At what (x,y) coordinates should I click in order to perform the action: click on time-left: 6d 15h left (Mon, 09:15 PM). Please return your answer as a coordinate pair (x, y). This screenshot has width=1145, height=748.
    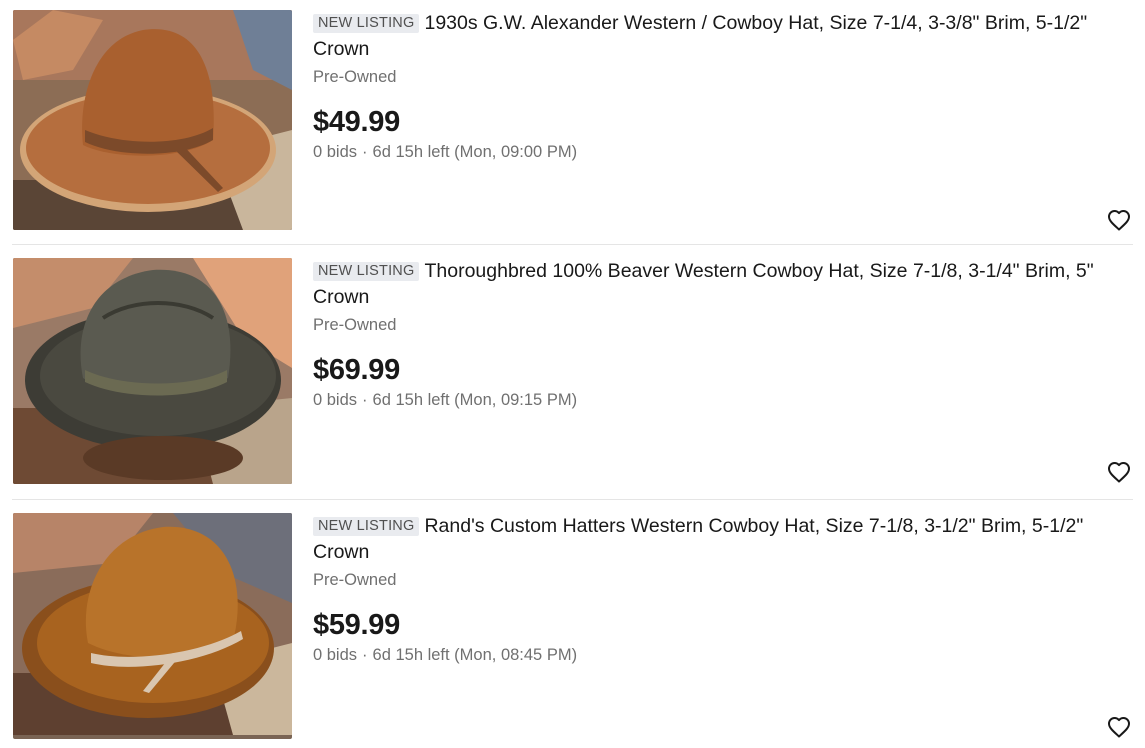
    Looking at the image, I should click on (475, 400).